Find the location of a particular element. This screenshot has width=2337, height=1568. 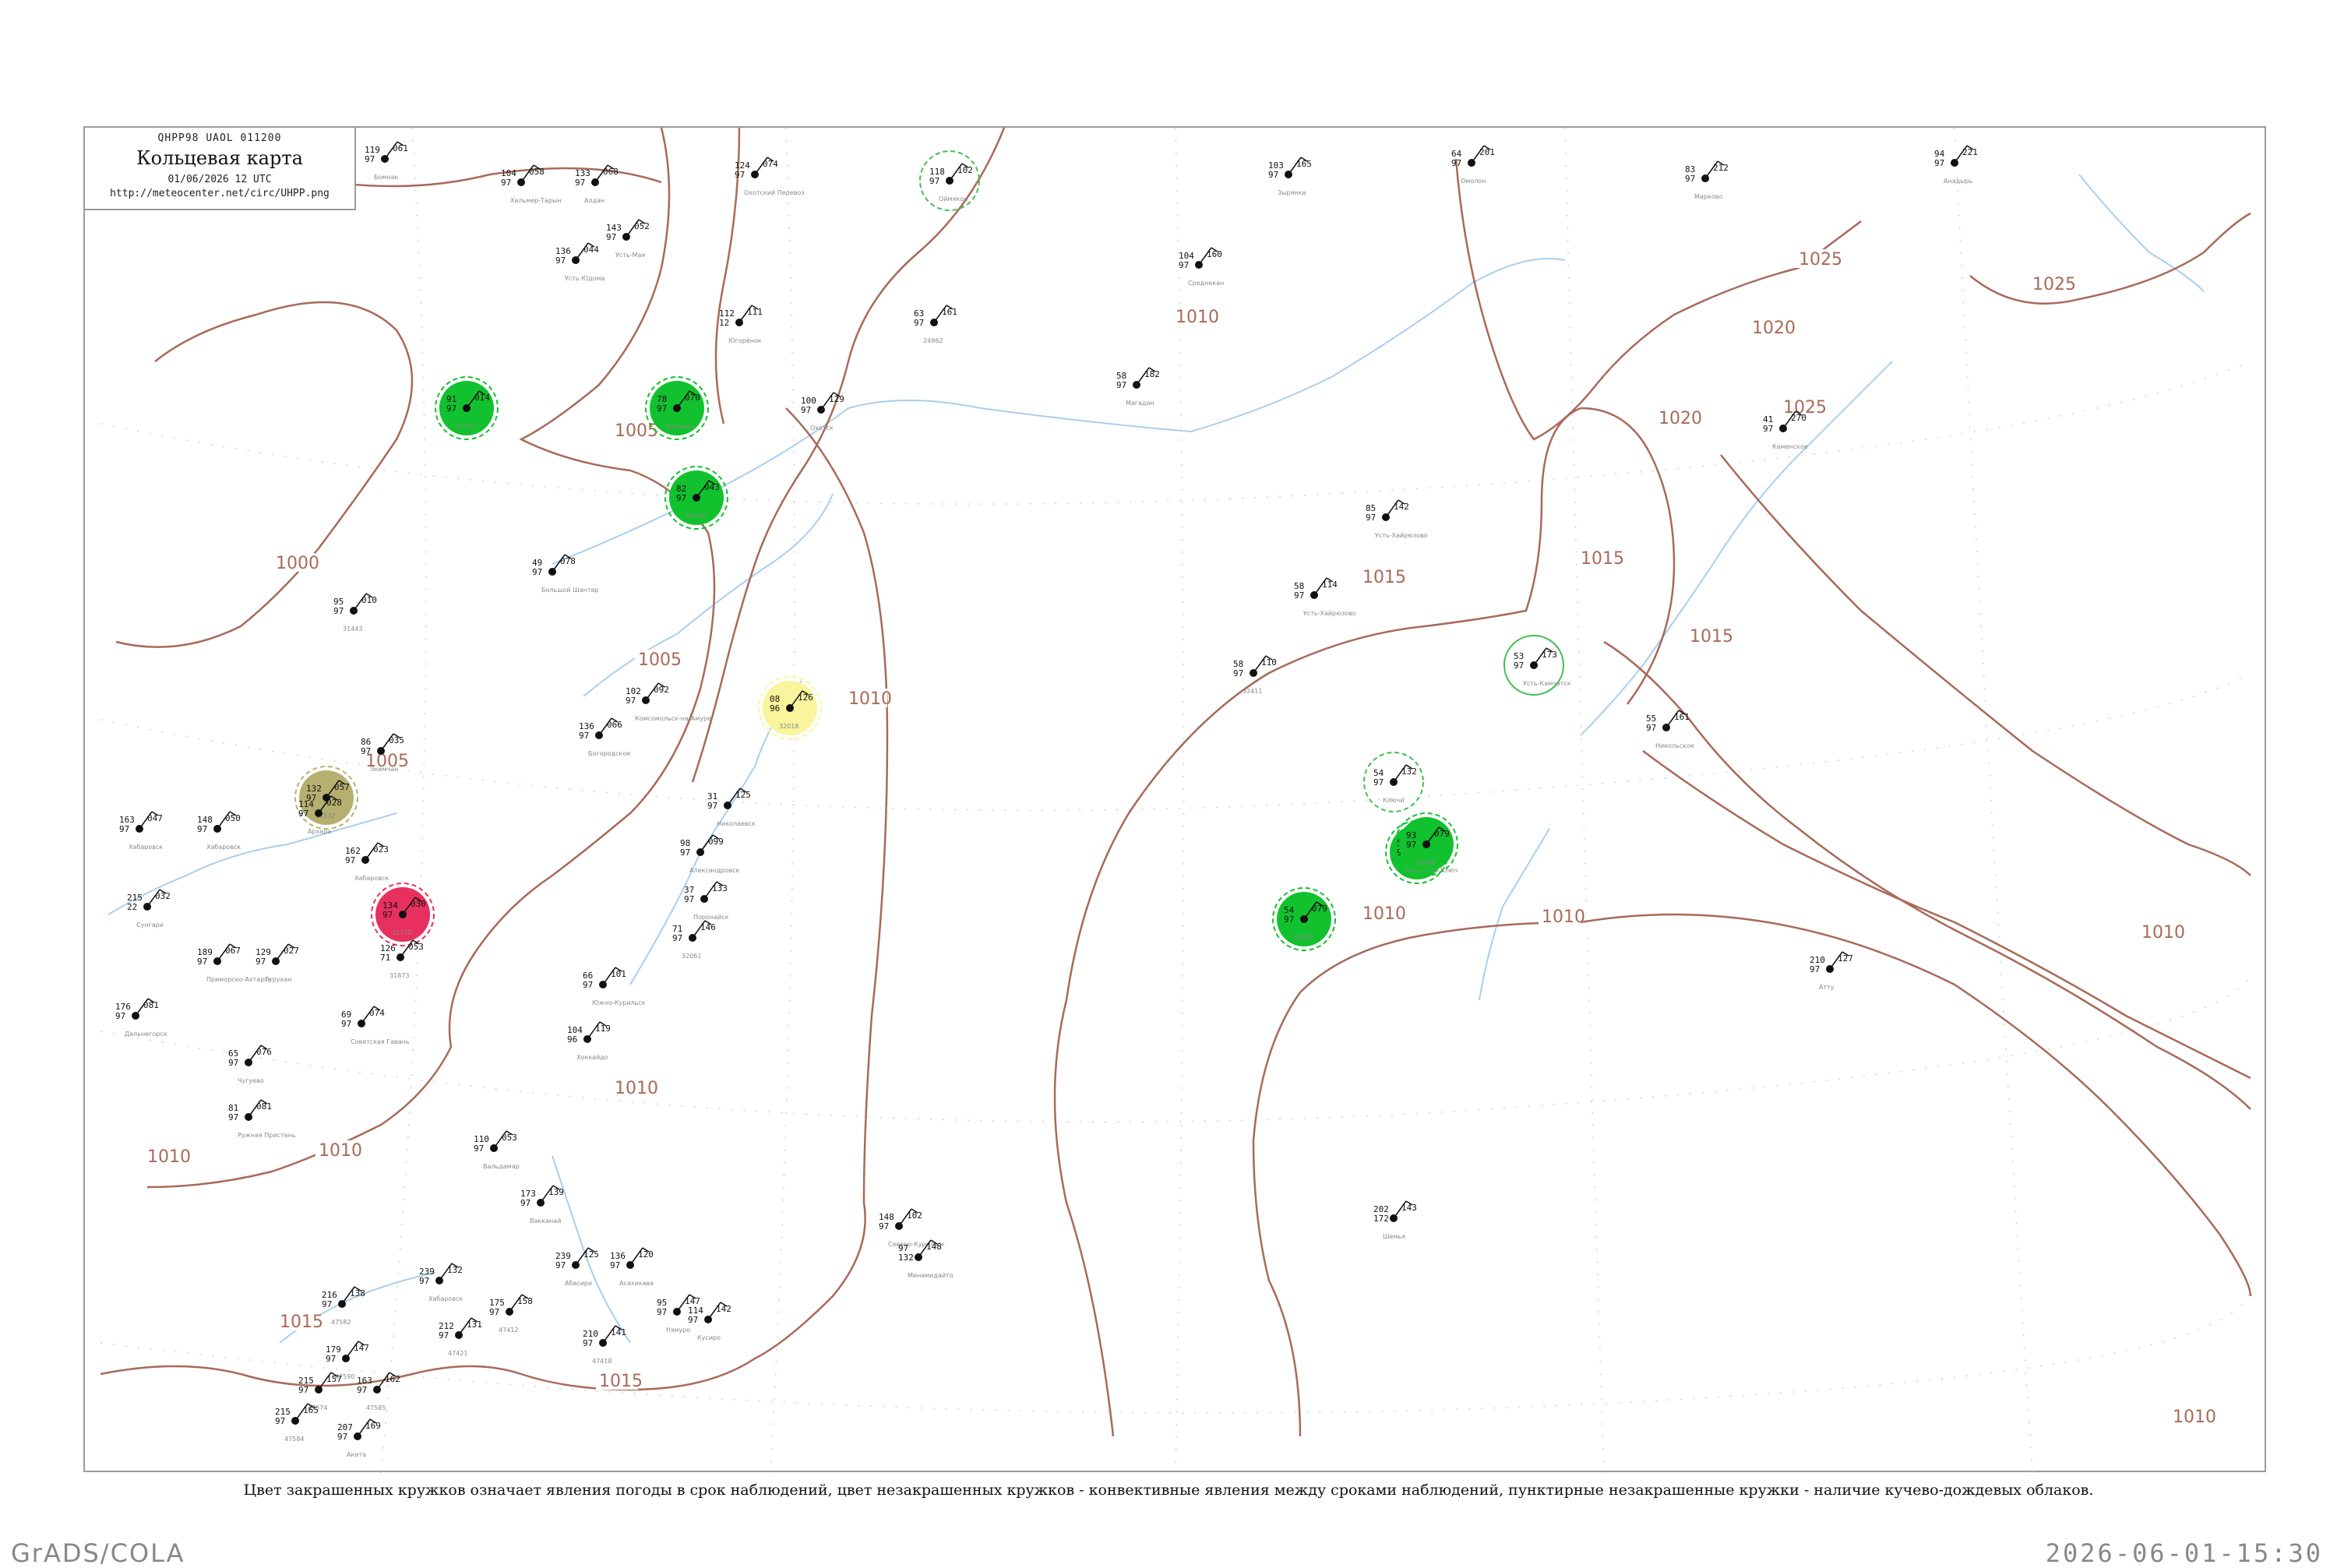

station-s70: 1639716247585 is located at coordinates (379, 1392).